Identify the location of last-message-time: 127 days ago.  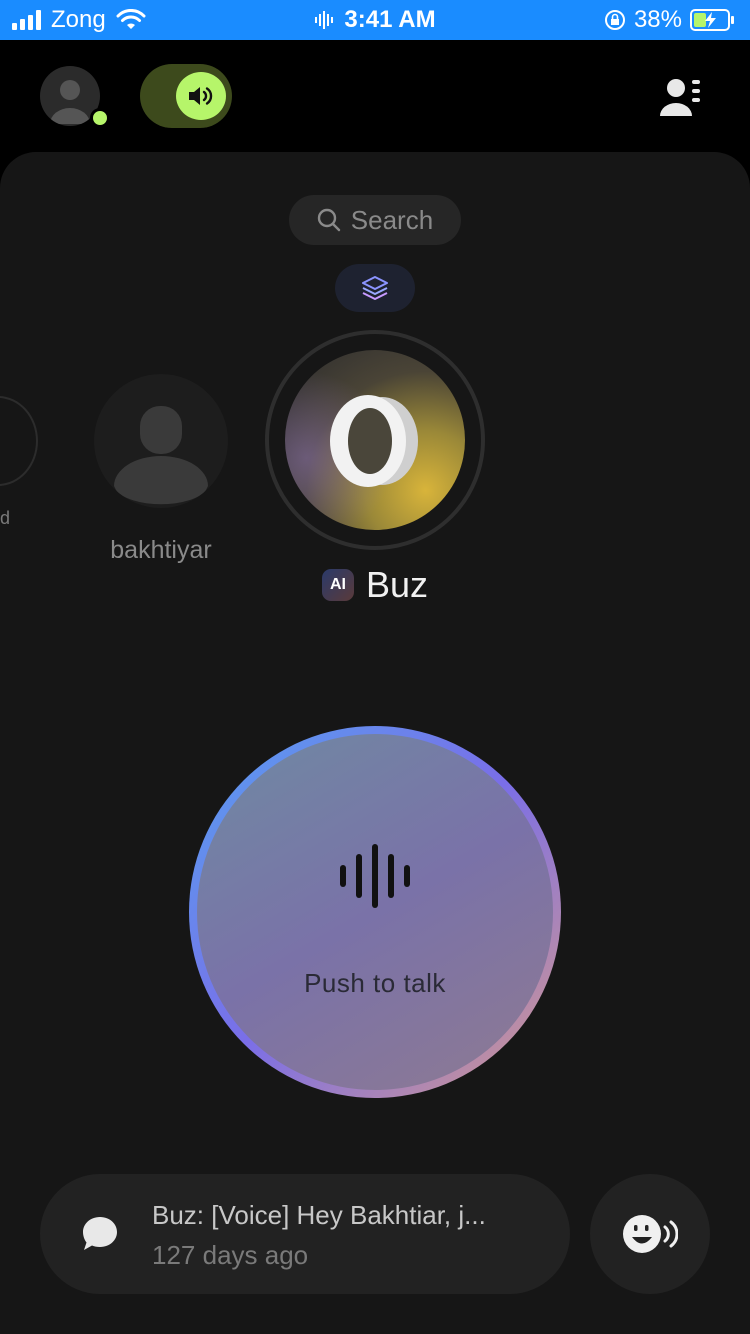
(230, 1255).